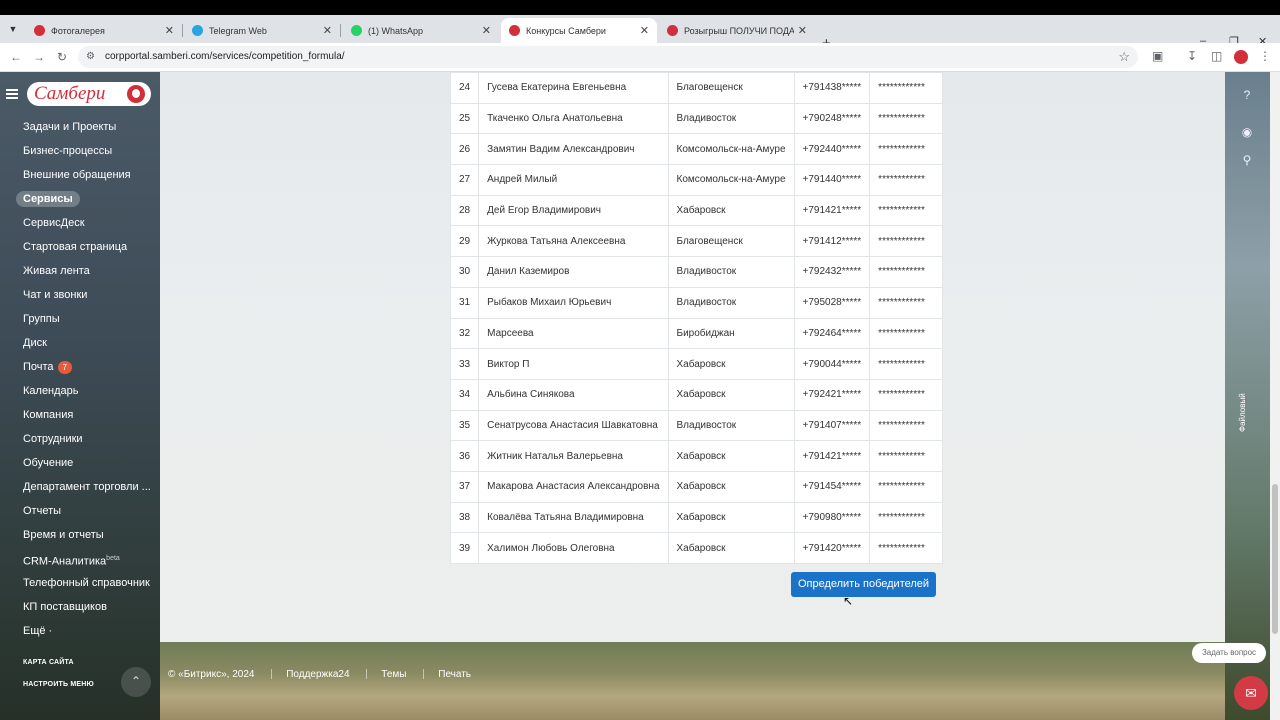 The width and height of the screenshot is (1280, 720). What do you see at coordinates (640, 7) in the screenshot?
I see `screen-top-bar` at bounding box center [640, 7].